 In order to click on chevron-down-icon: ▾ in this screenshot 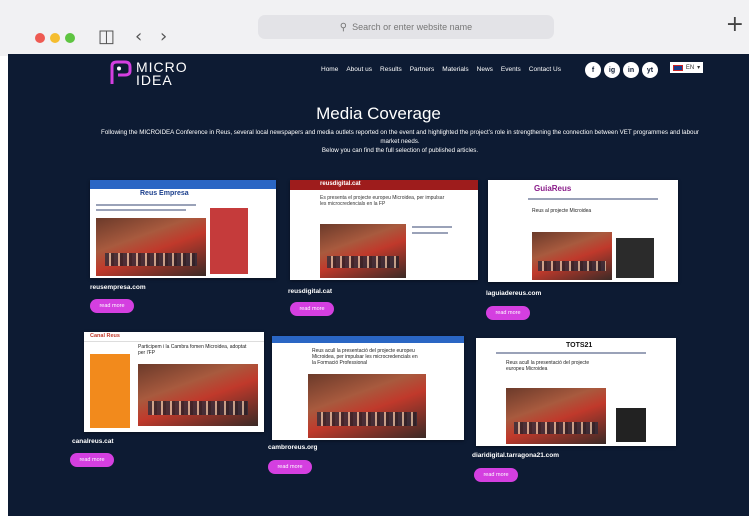, I will do `click(699, 68)`.